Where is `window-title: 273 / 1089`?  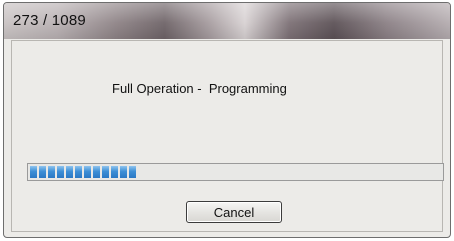 window-title: 273 / 1089 is located at coordinates (49, 20).